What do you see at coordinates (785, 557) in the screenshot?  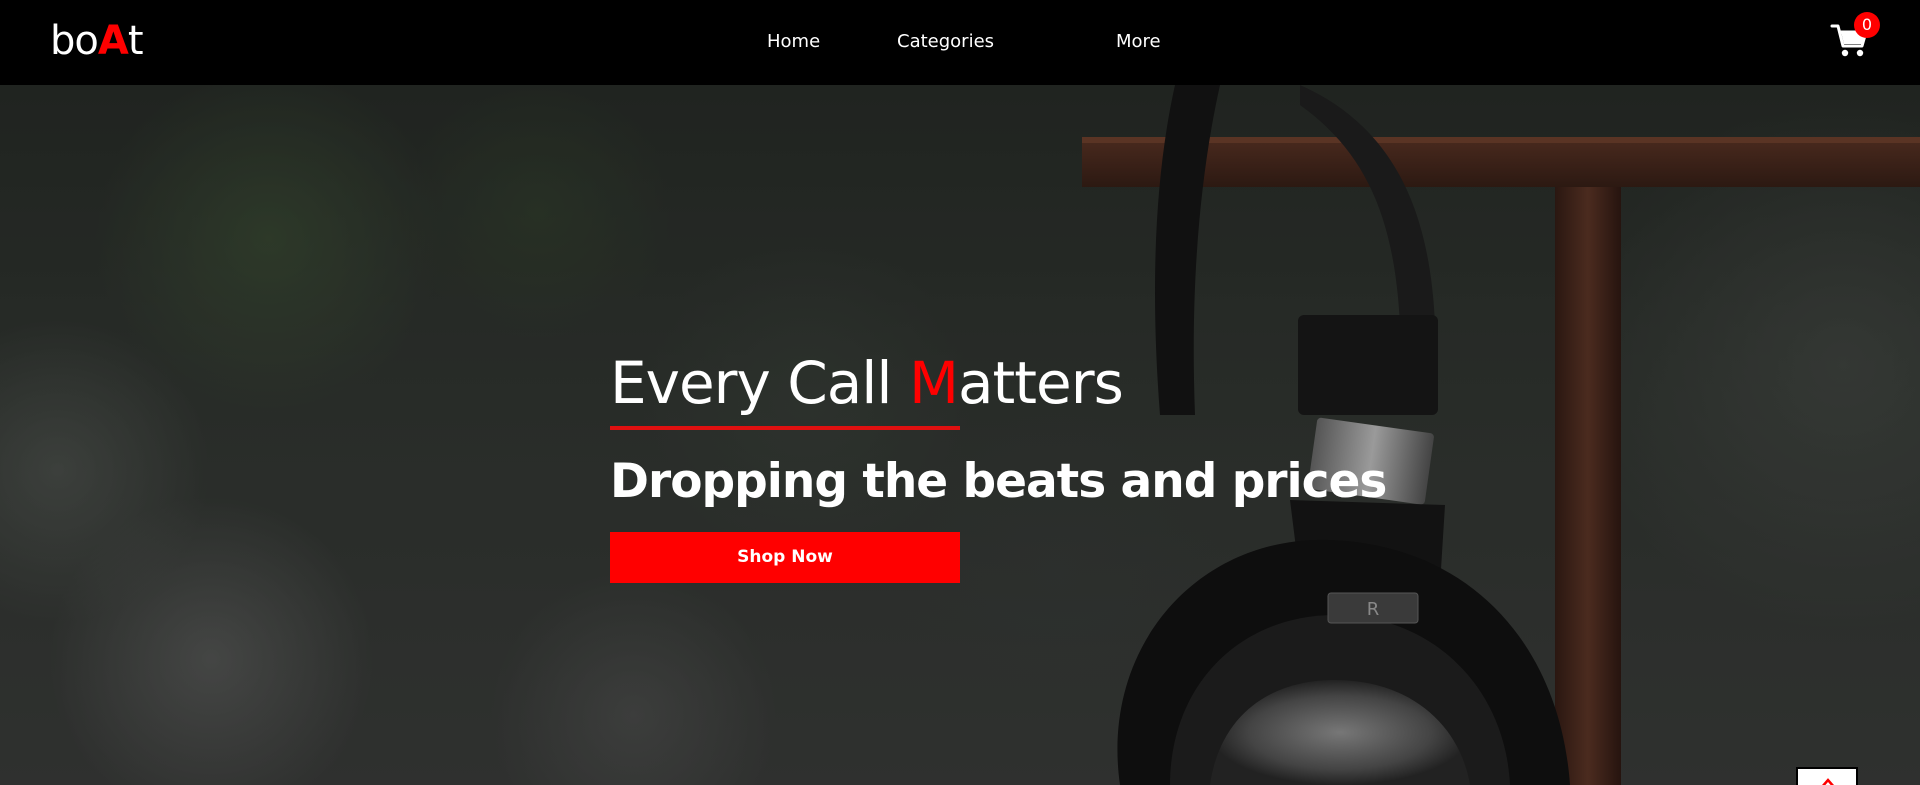 I see `shop-now-button: Shop Now` at bounding box center [785, 557].